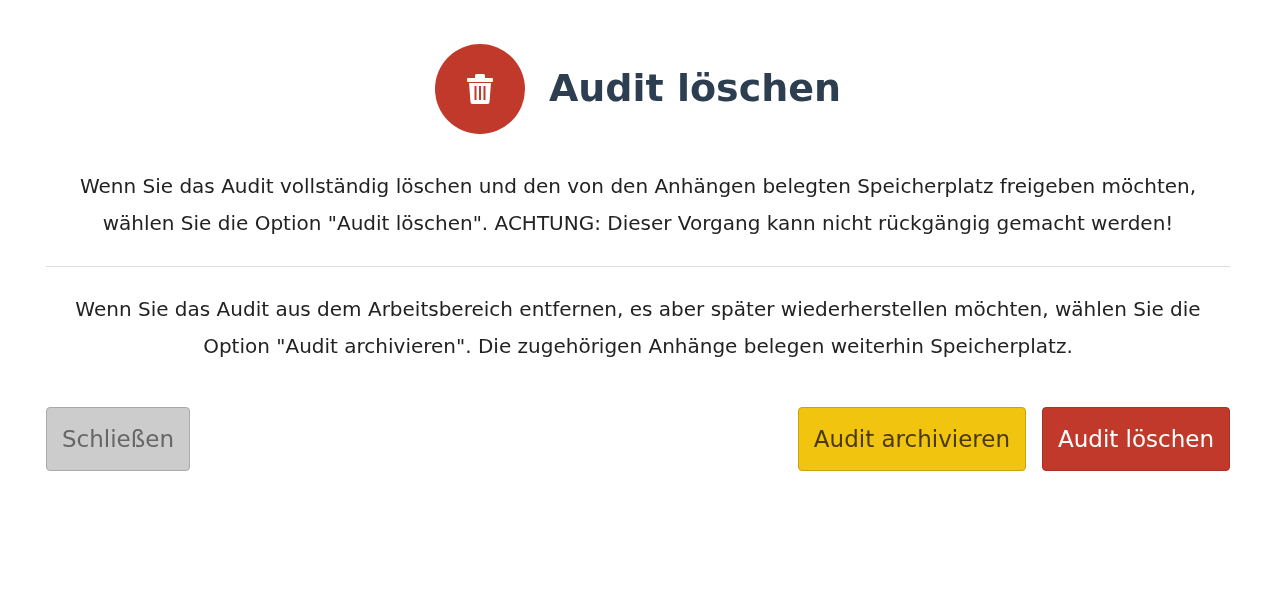  I want to click on delete-button: Audit löschen, so click(1135, 439).